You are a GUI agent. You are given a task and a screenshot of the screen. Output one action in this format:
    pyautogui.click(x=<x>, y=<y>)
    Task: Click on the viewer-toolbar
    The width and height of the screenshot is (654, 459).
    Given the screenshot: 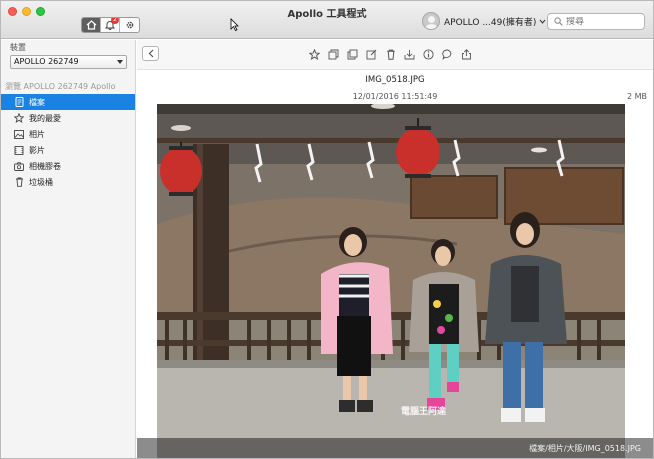 What is the action you would take?
    pyautogui.click(x=395, y=55)
    